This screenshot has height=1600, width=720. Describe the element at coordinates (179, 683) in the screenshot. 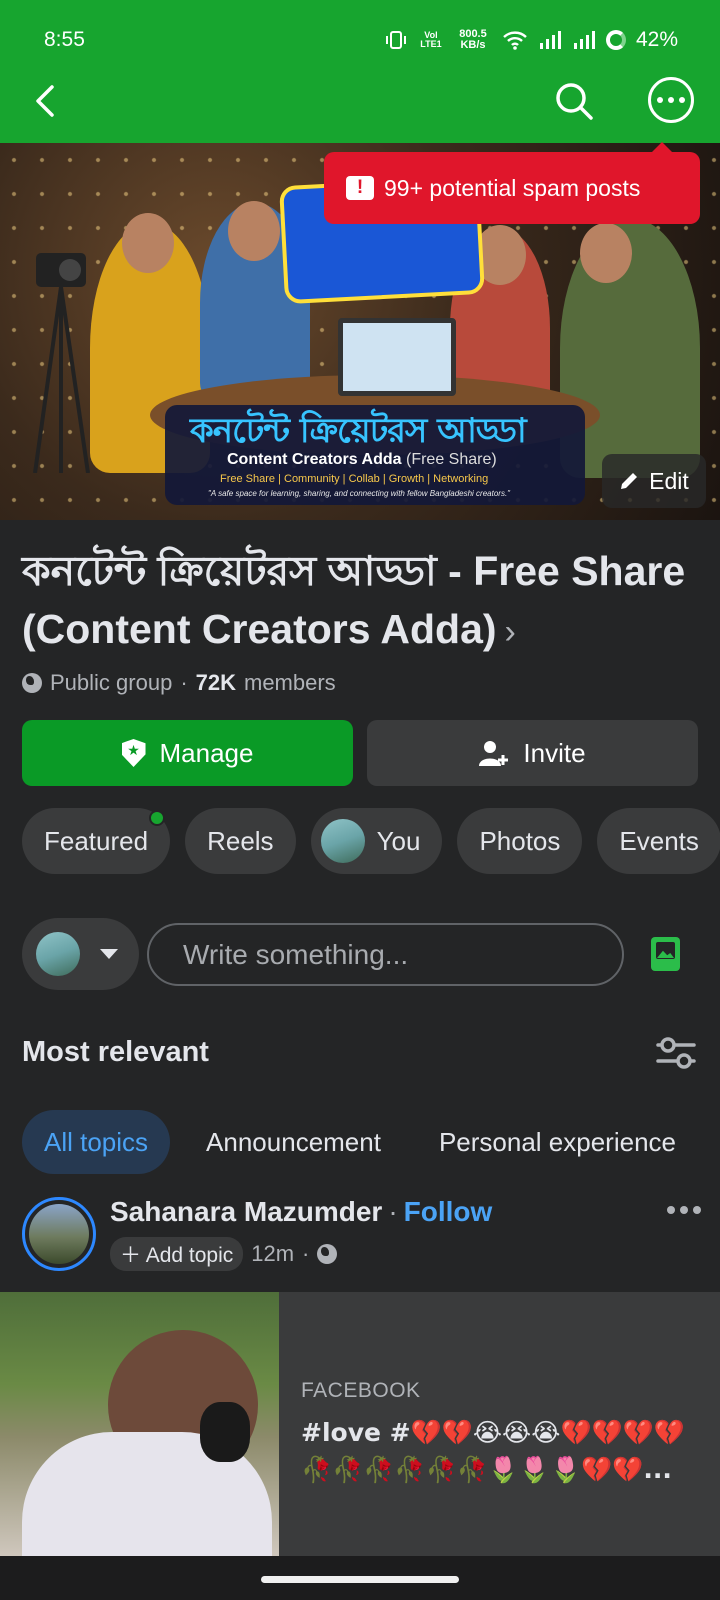

I see `group-meta: Public group · 72K members` at that location.